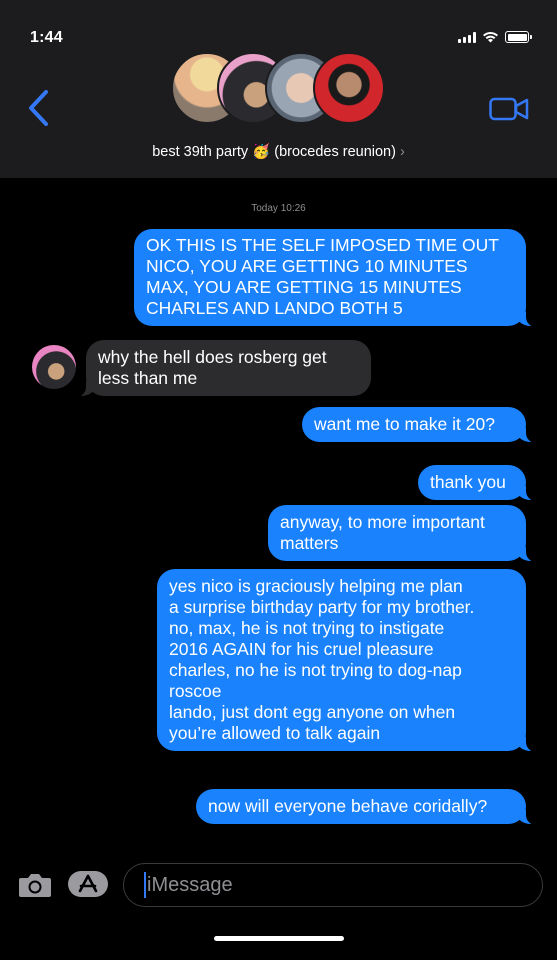  I want to click on message-text: want me to make it 20?, so click(404, 424).